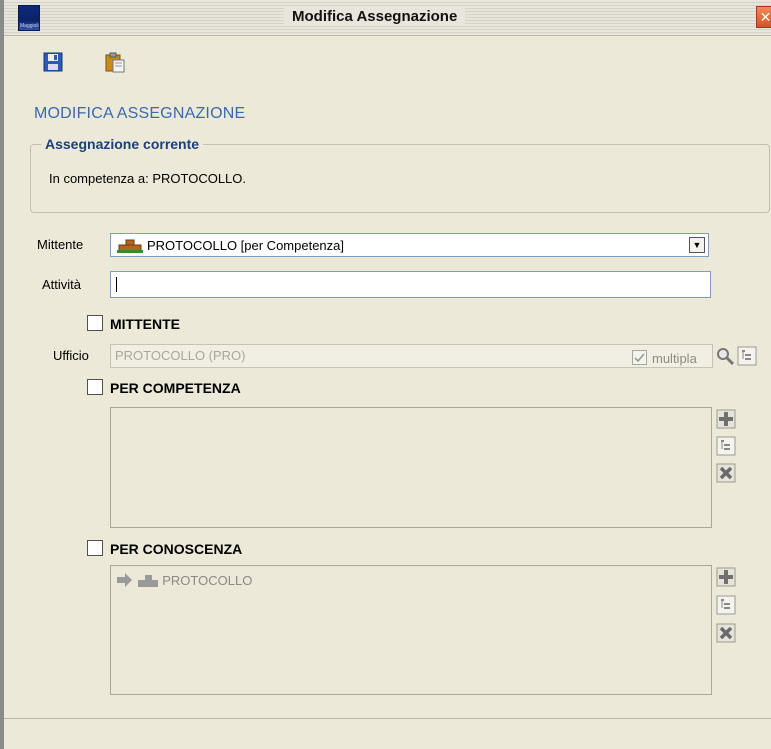 The width and height of the screenshot is (771, 749). What do you see at coordinates (387, 733) in the screenshot?
I see `status-bar` at bounding box center [387, 733].